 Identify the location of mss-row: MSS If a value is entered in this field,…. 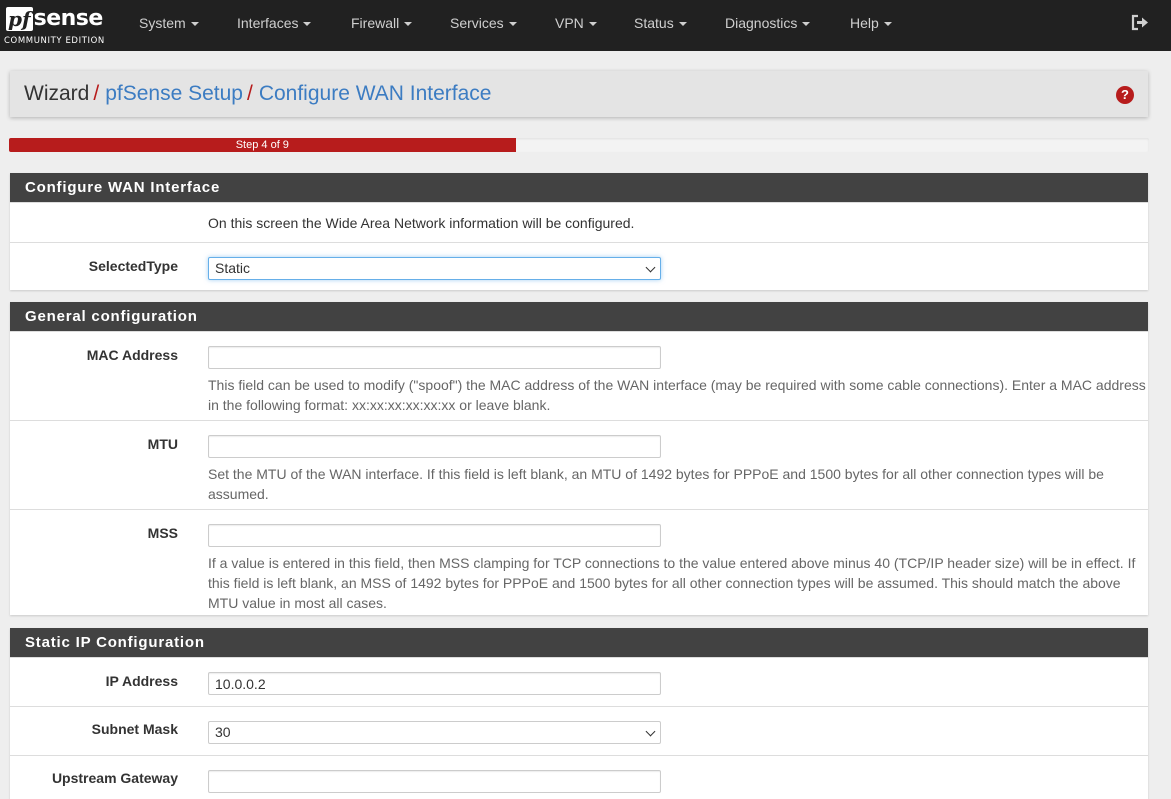
(579, 562).